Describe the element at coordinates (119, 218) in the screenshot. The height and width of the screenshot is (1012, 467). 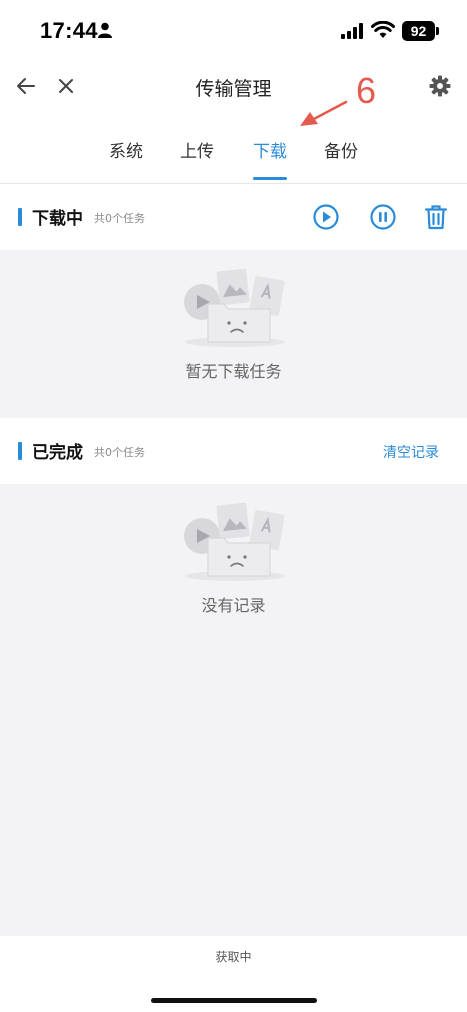
I see `downloading-count: 共0个任务` at that location.